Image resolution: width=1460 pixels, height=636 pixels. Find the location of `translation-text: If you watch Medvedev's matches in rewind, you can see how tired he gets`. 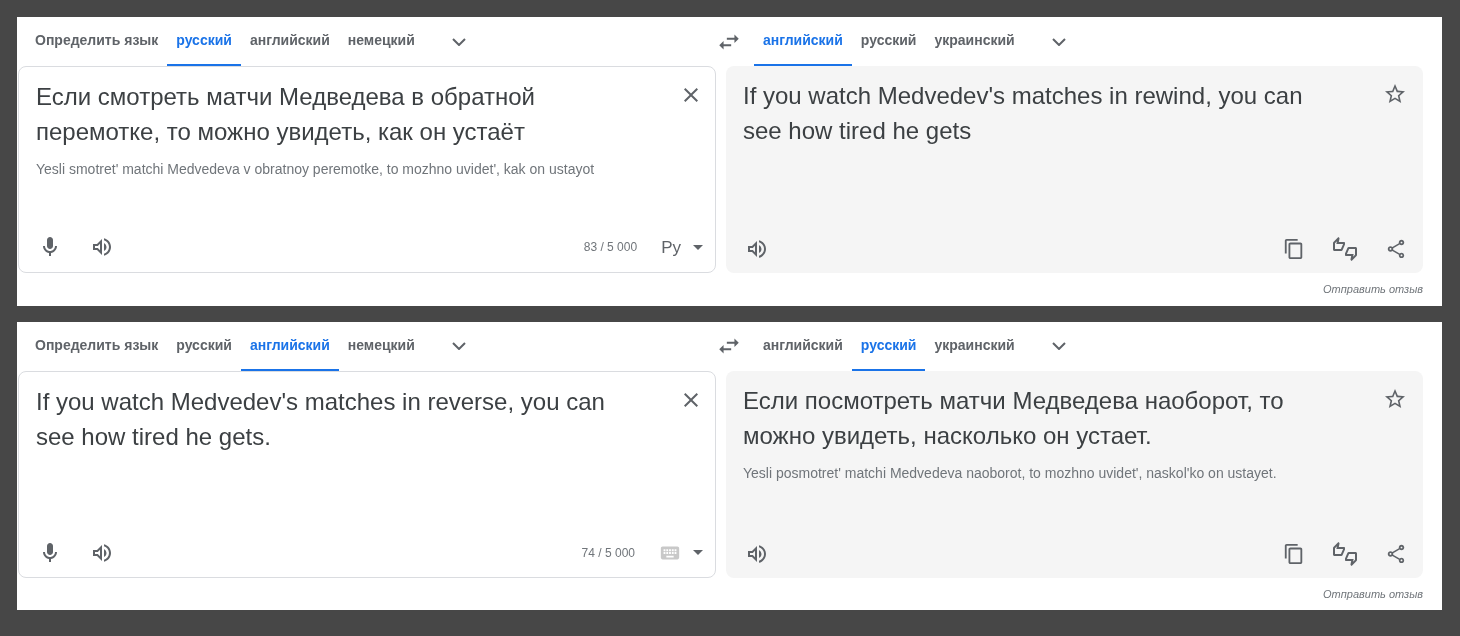

translation-text: If you watch Medvedev's matches in rewind, you can see how tired he gets is located at coordinates (1023, 113).